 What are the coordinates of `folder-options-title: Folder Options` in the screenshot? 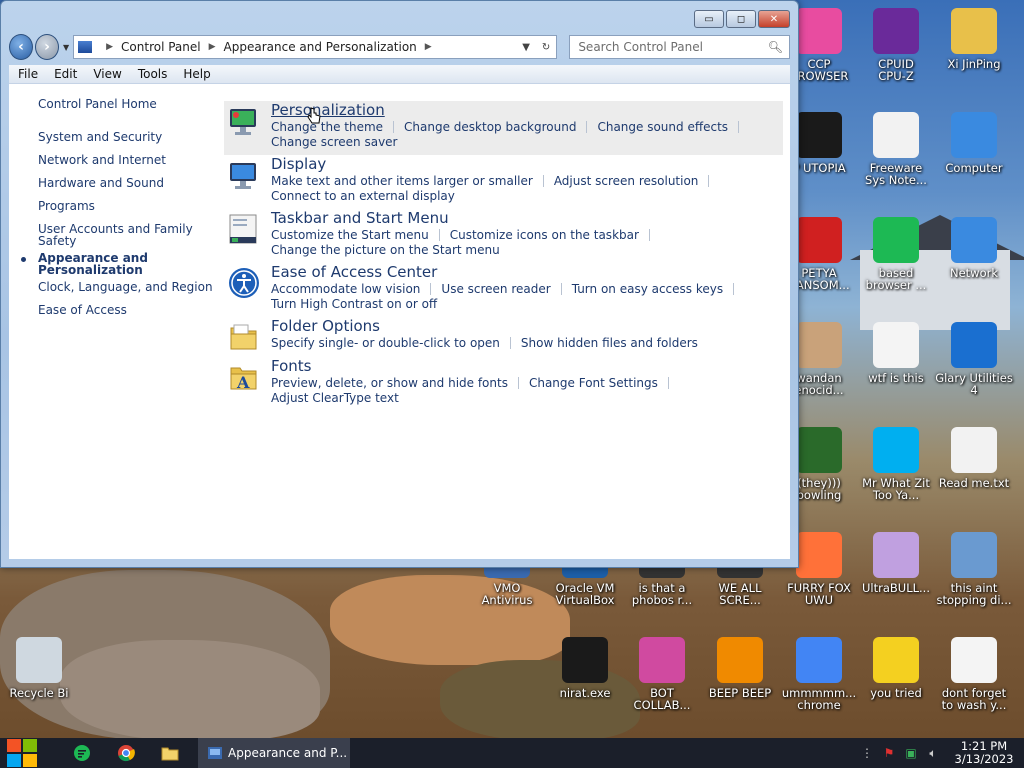 It's located at (325, 326).